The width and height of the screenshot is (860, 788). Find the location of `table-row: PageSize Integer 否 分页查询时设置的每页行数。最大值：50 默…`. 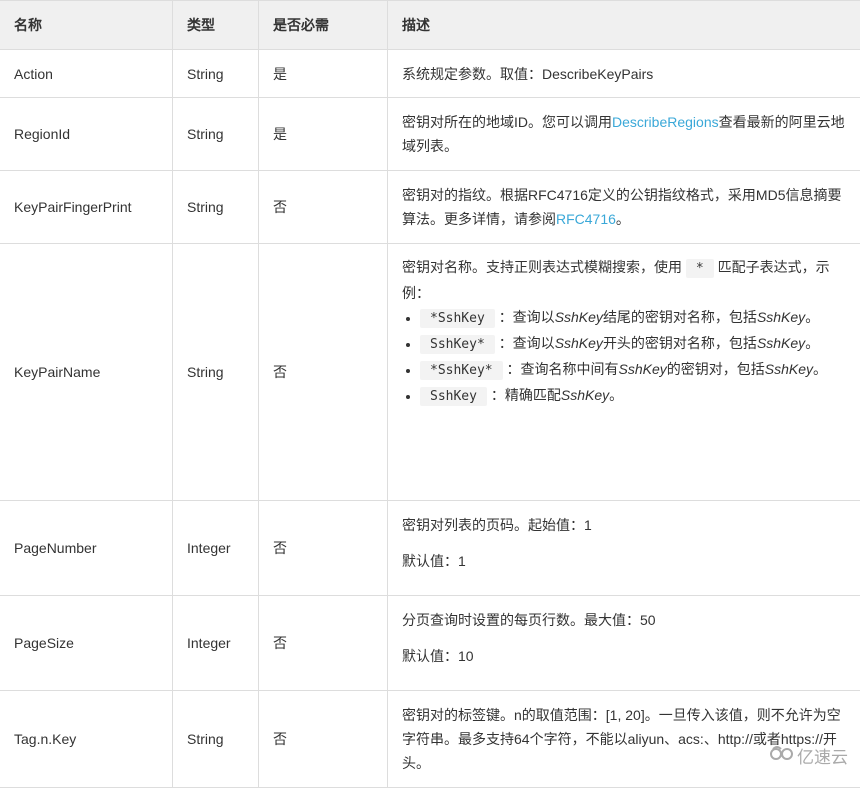

table-row: PageSize Integer 否 分页查询时设置的每页行数。最大值：50 默… is located at coordinates (430, 643).